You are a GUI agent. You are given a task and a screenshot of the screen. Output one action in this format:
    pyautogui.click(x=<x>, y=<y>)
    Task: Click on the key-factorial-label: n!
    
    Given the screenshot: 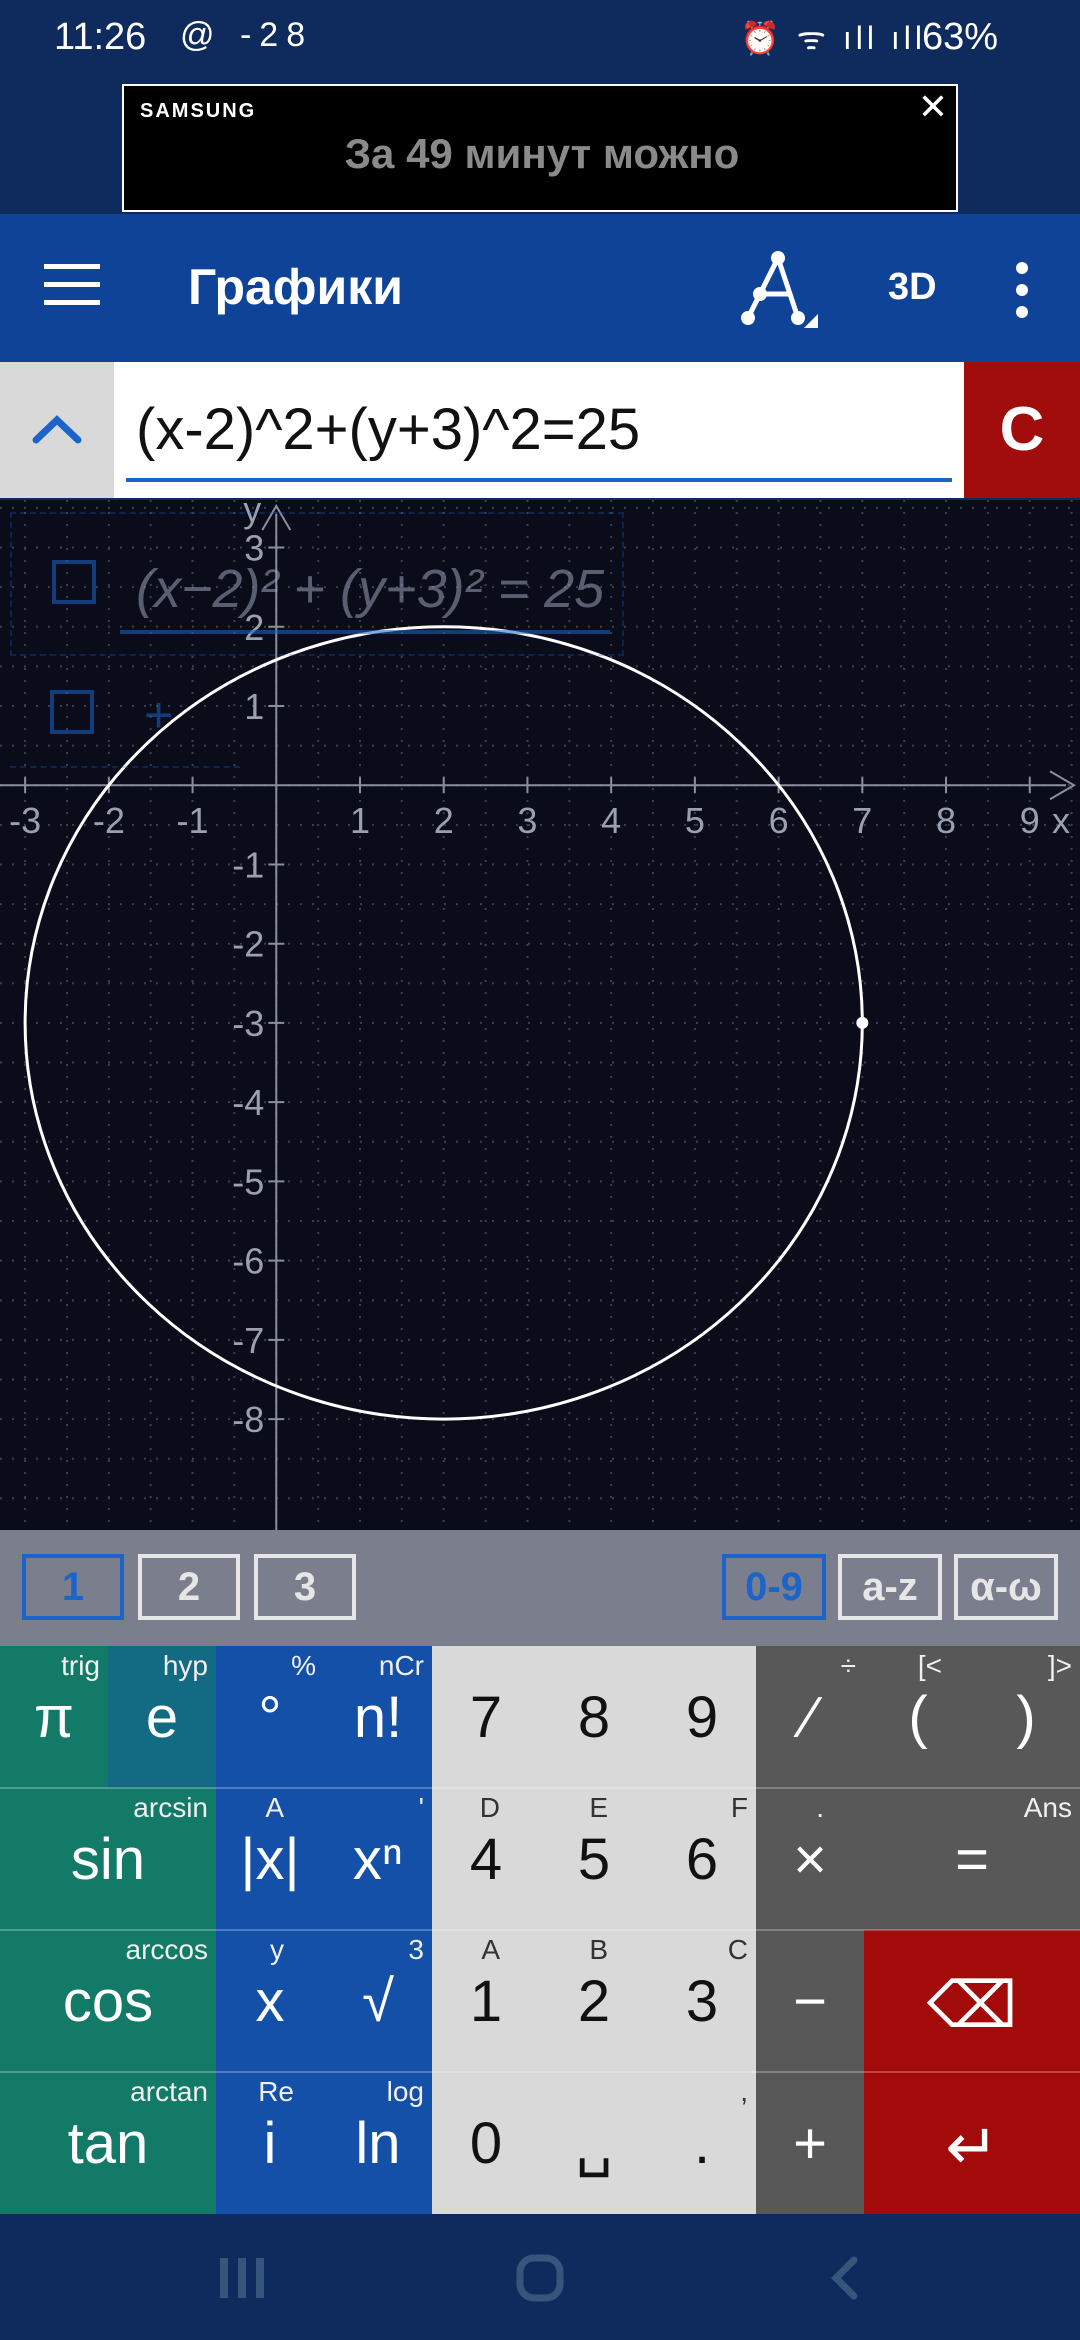 What is the action you would take?
    pyautogui.click(x=378, y=1717)
    